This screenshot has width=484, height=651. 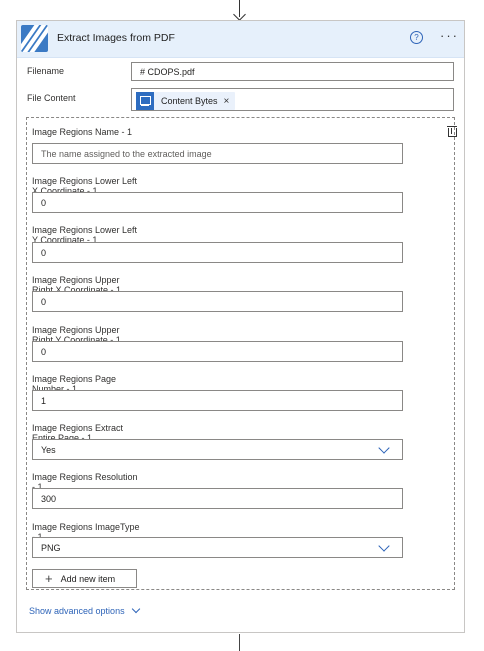 I want to click on filename-label: Filename, so click(x=46, y=71).